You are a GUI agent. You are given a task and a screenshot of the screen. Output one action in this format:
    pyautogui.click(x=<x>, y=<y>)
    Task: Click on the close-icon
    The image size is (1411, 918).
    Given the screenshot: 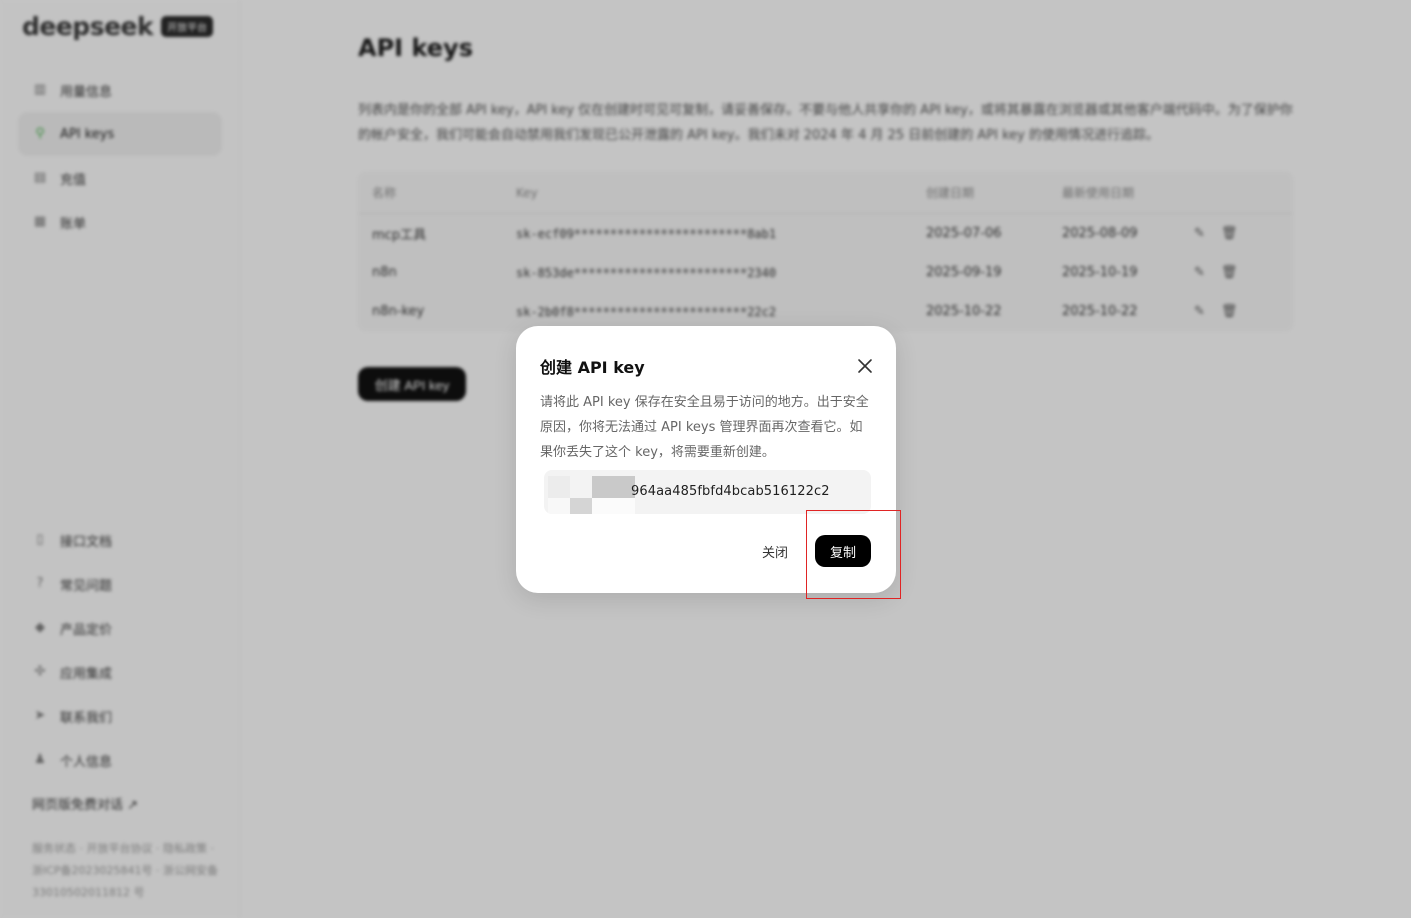 What is the action you would take?
    pyautogui.click(x=865, y=366)
    